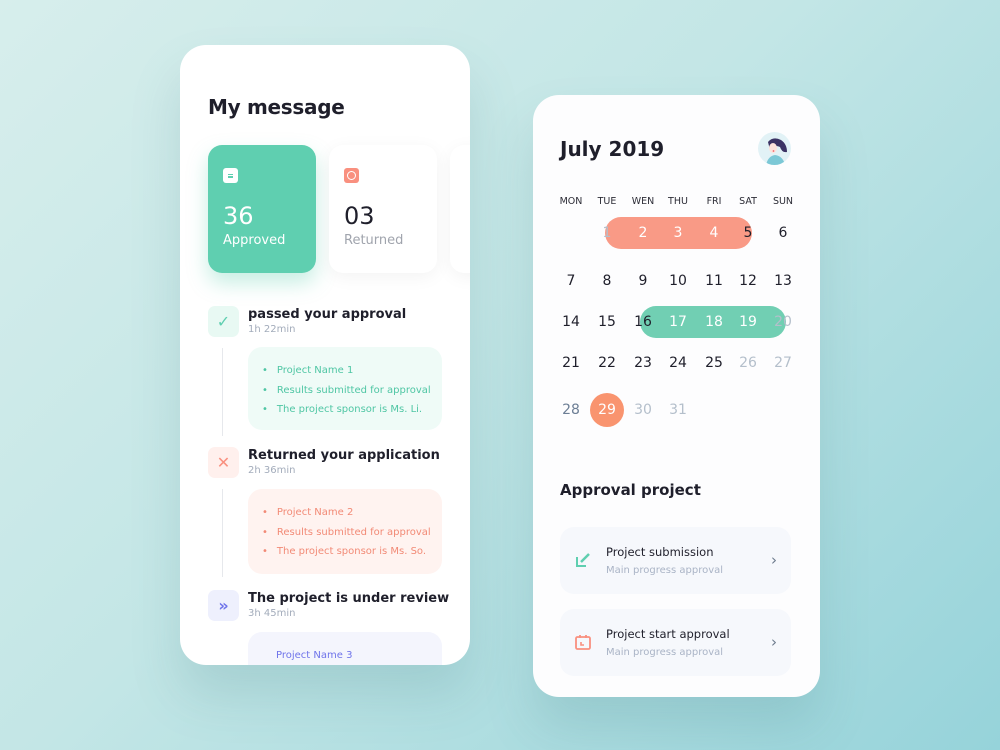 This screenshot has height=750, width=1000. What do you see at coordinates (571, 410) in the screenshot?
I see `calendar-day: 28` at bounding box center [571, 410].